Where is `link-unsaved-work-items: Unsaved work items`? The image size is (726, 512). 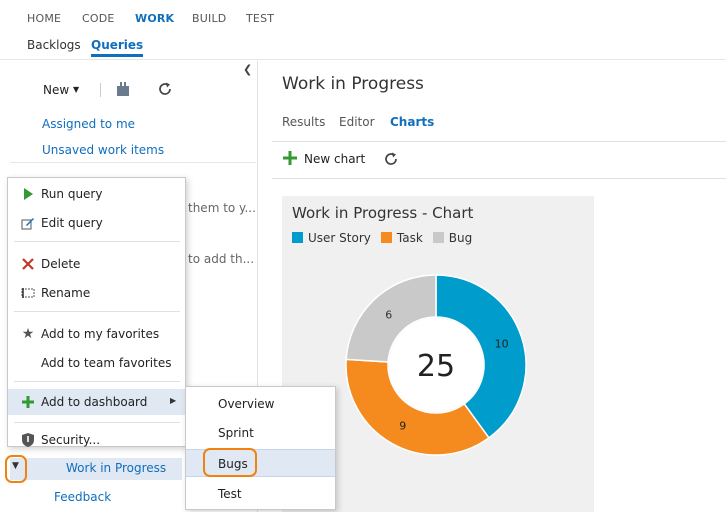
link-unsaved-work-items: Unsaved work items is located at coordinates (103, 150).